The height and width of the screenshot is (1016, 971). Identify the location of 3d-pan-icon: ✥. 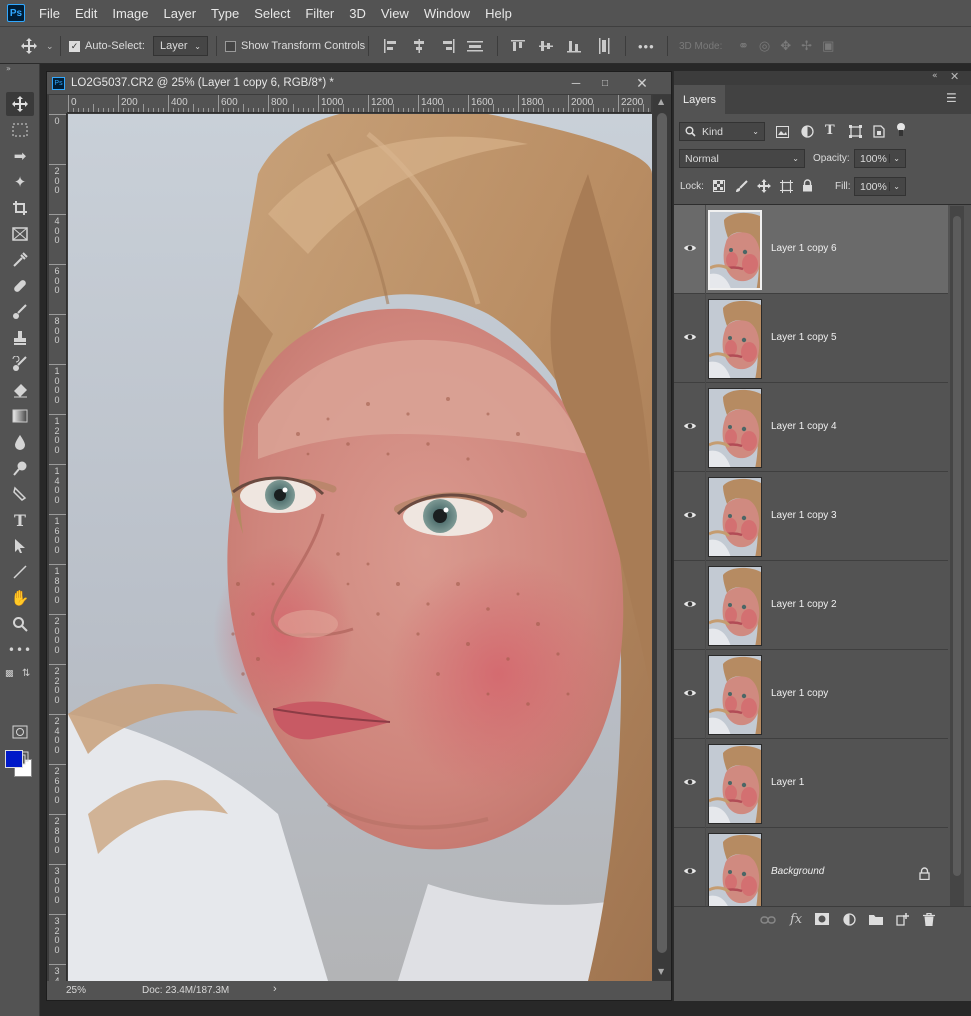
(785, 46).